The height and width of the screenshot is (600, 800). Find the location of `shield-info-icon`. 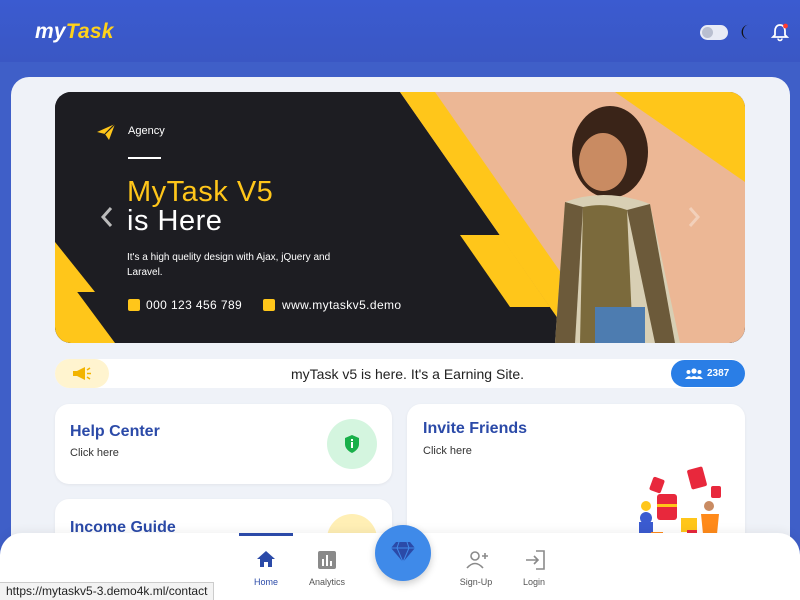

shield-info-icon is located at coordinates (352, 444).